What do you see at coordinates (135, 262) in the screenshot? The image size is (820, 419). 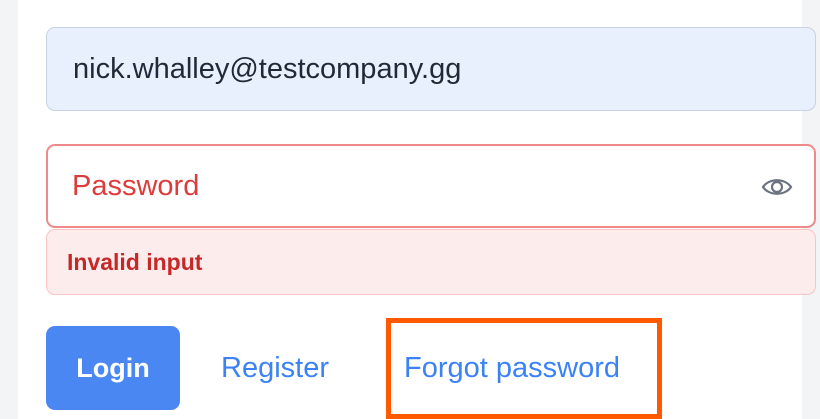 I see `error-message: Invalid input` at bounding box center [135, 262].